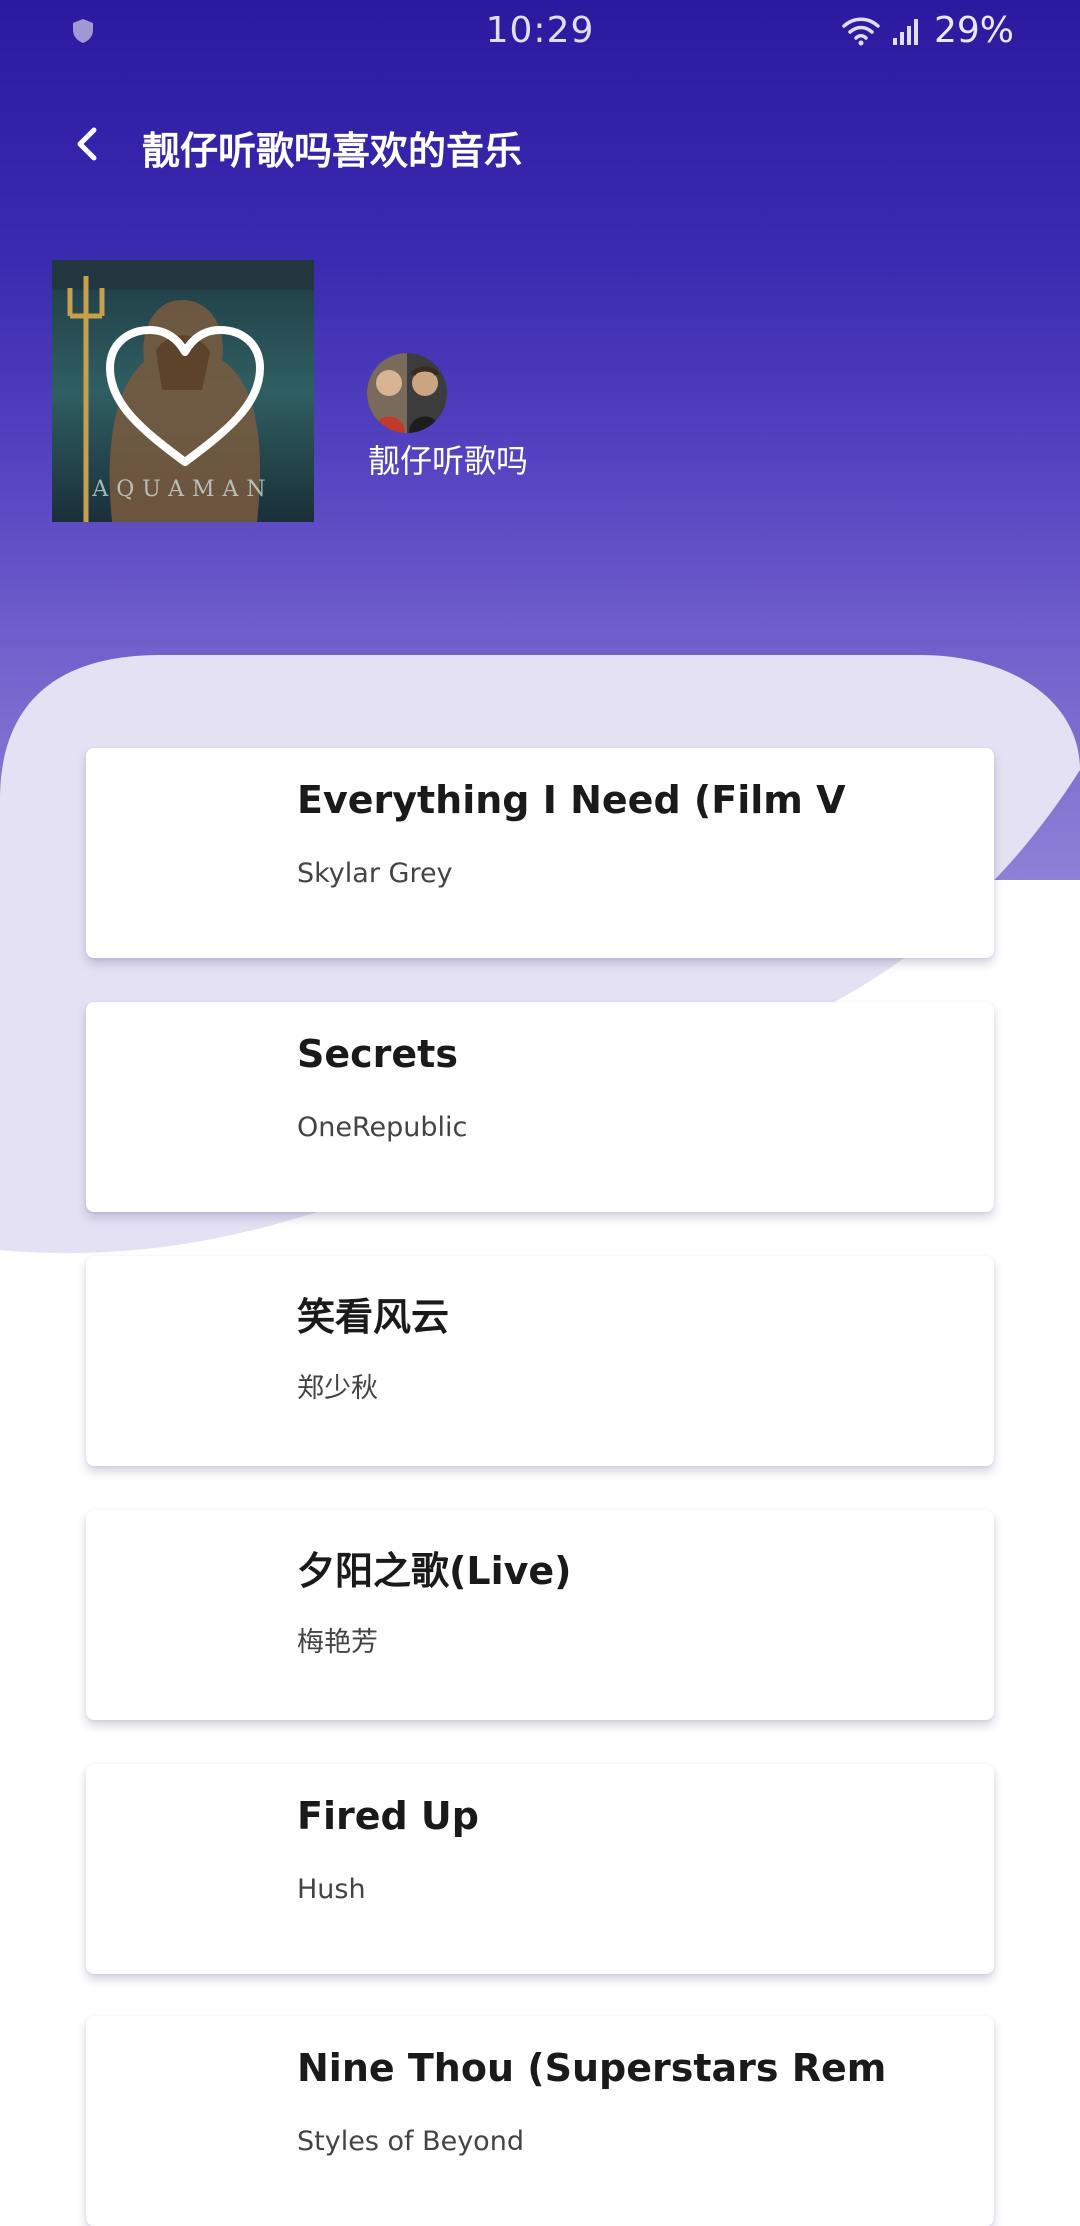  What do you see at coordinates (182, 489) in the screenshot?
I see `cover-text: AQUAMAN` at bounding box center [182, 489].